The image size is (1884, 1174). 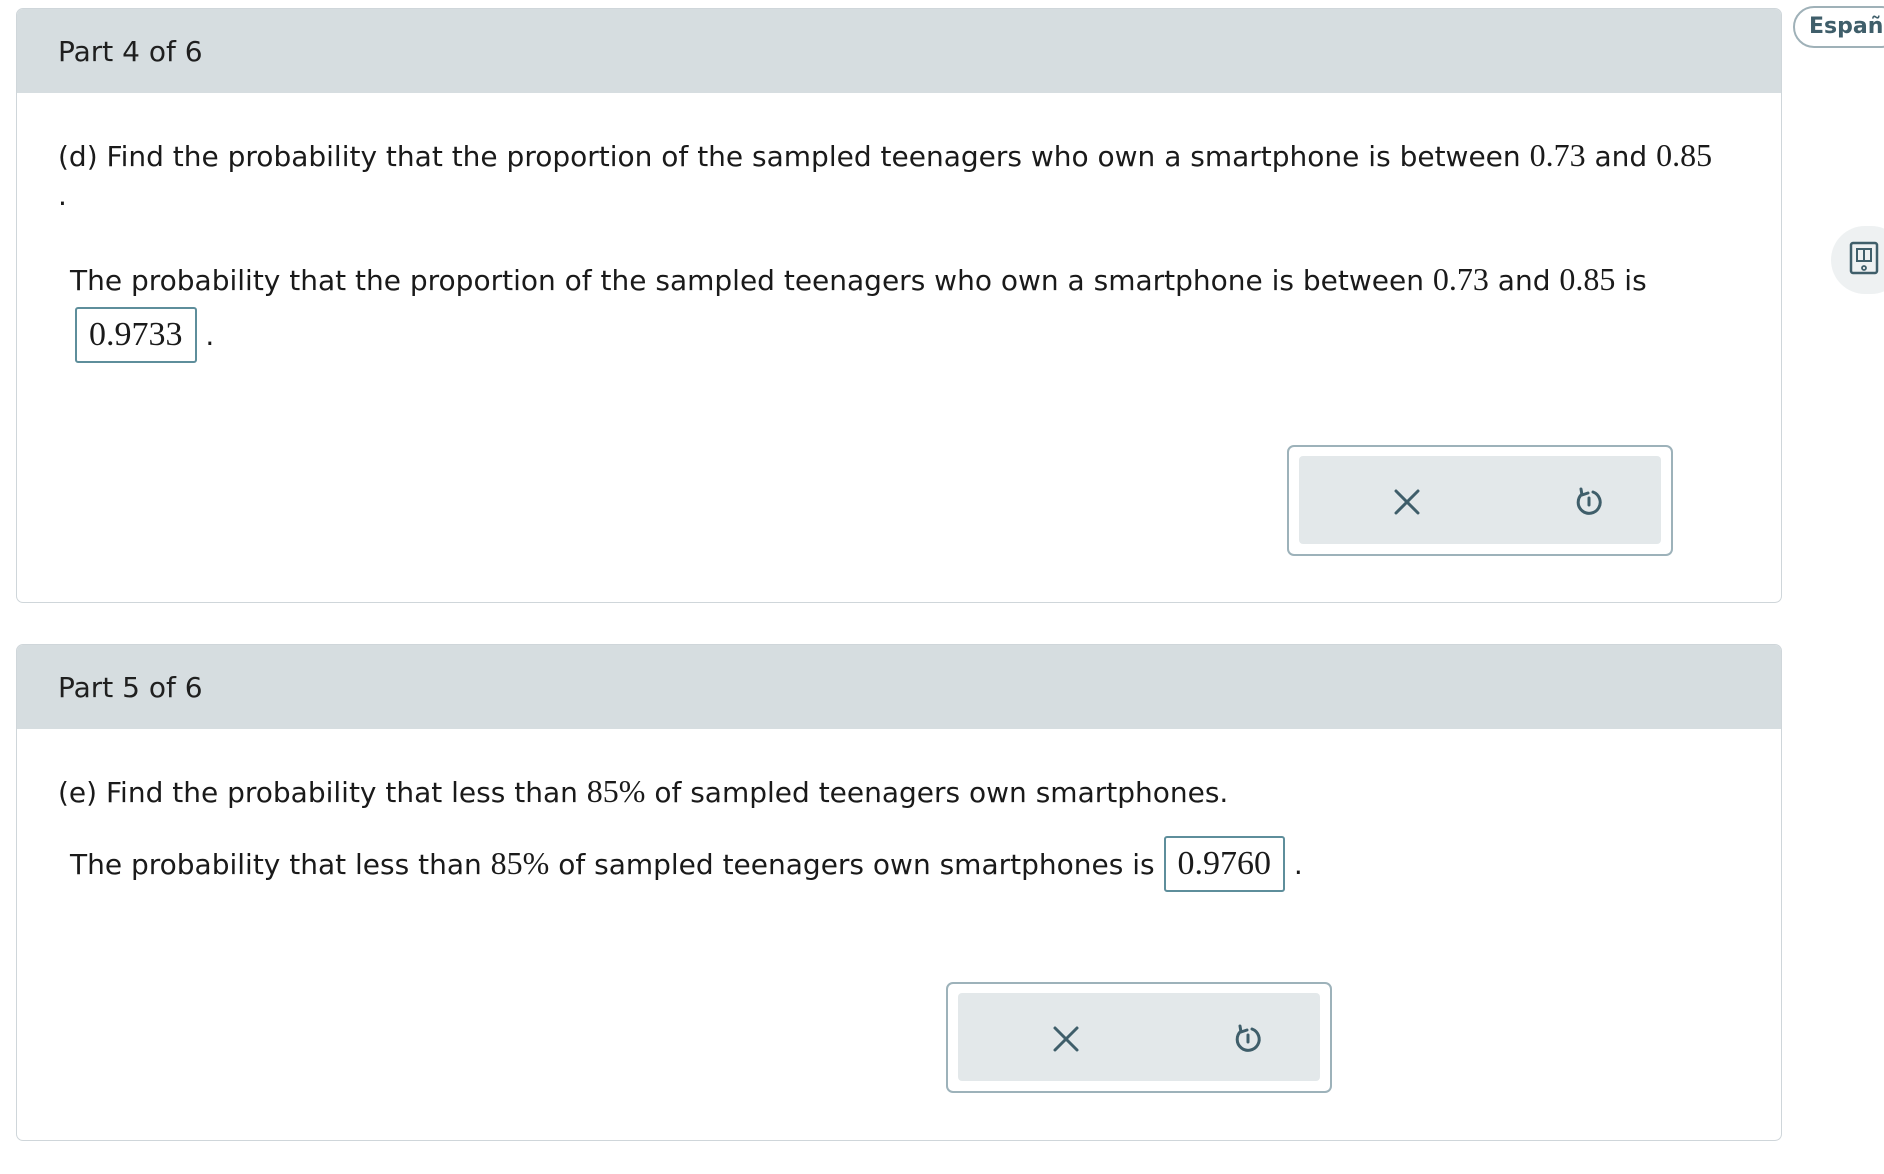 I want to click on answer-input: 0.9760, so click(x=1224, y=864).